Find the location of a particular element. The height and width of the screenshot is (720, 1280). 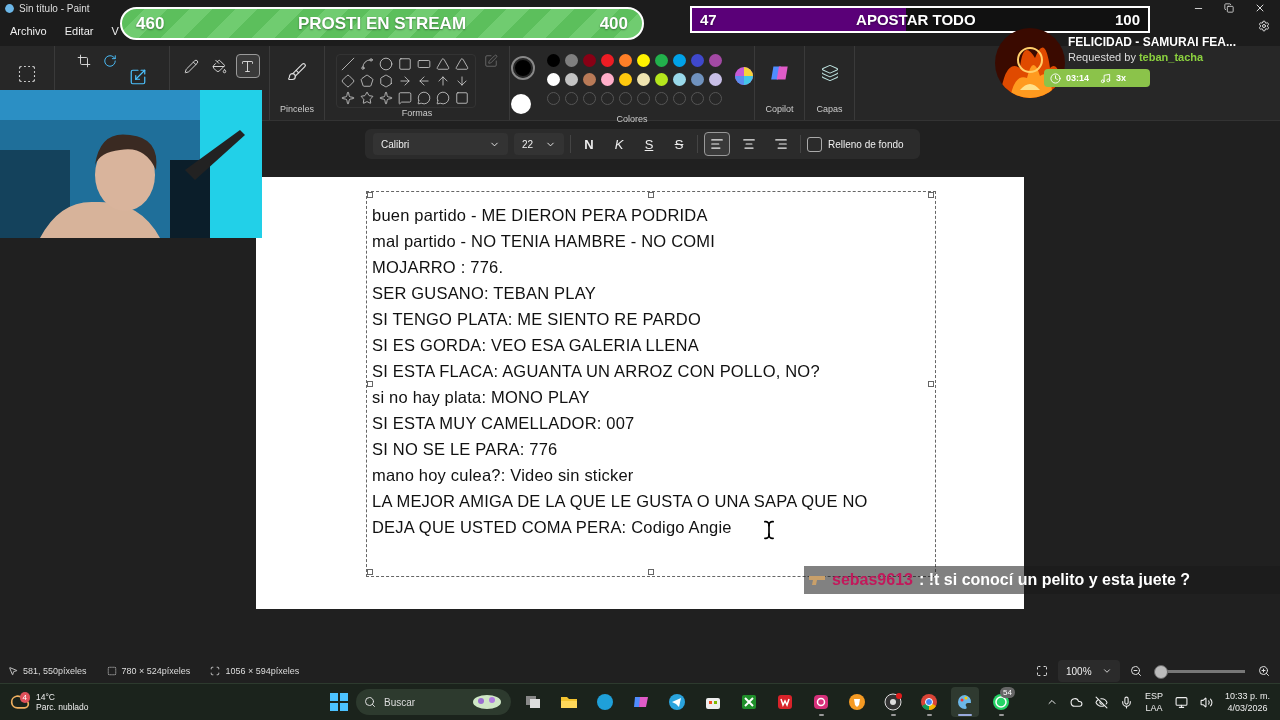

color-wheel-icon is located at coordinates (743, 76).